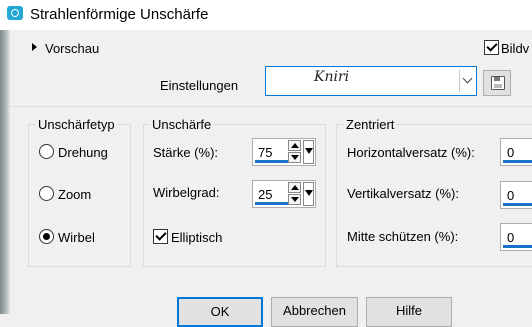 Image resolution: width=532 pixels, height=327 pixels. What do you see at coordinates (467, 78) in the screenshot?
I see `chevron-down-icon` at bounding box center [467, 78].